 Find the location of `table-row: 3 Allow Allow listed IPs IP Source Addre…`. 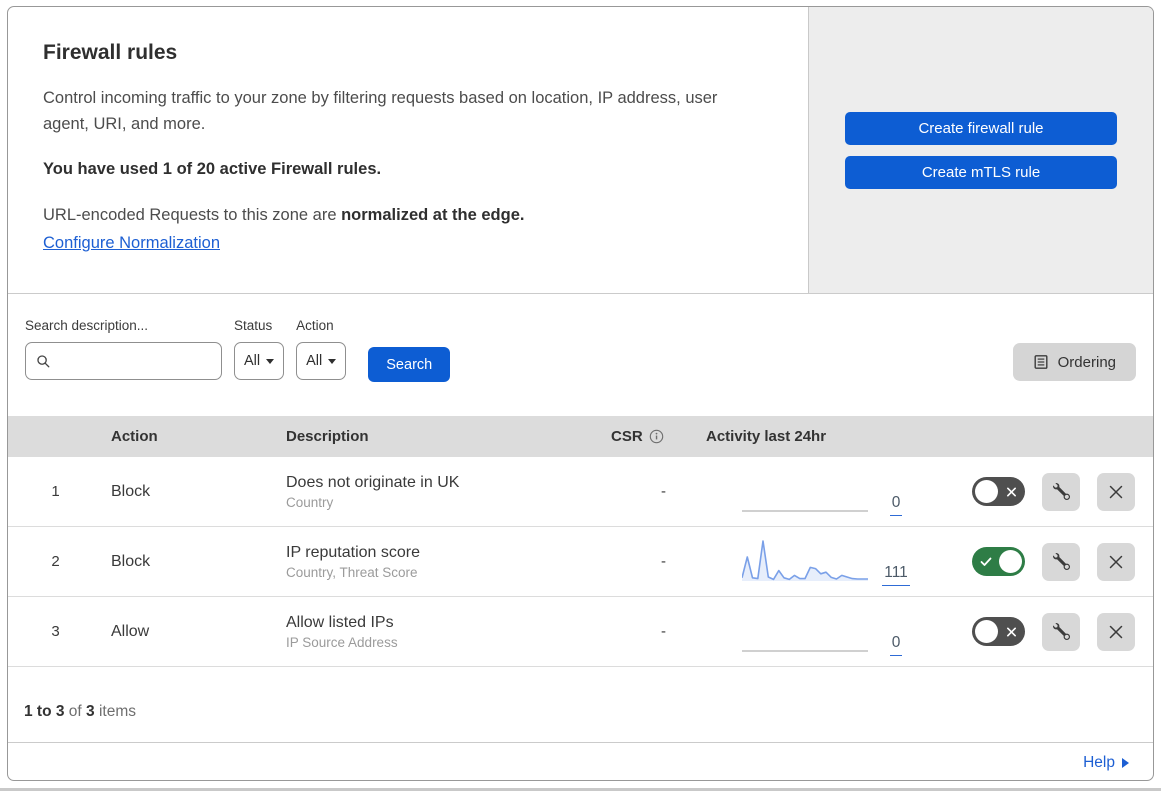

table-row: 3 Allow Allow listed IPs IP Source Addre… is located at coordinates (580, 632).